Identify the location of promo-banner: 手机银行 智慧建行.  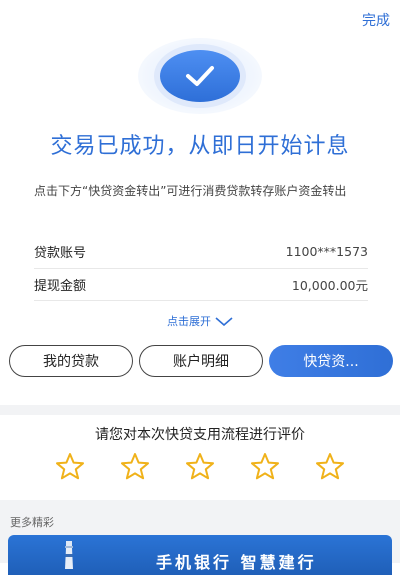
(200, 555).